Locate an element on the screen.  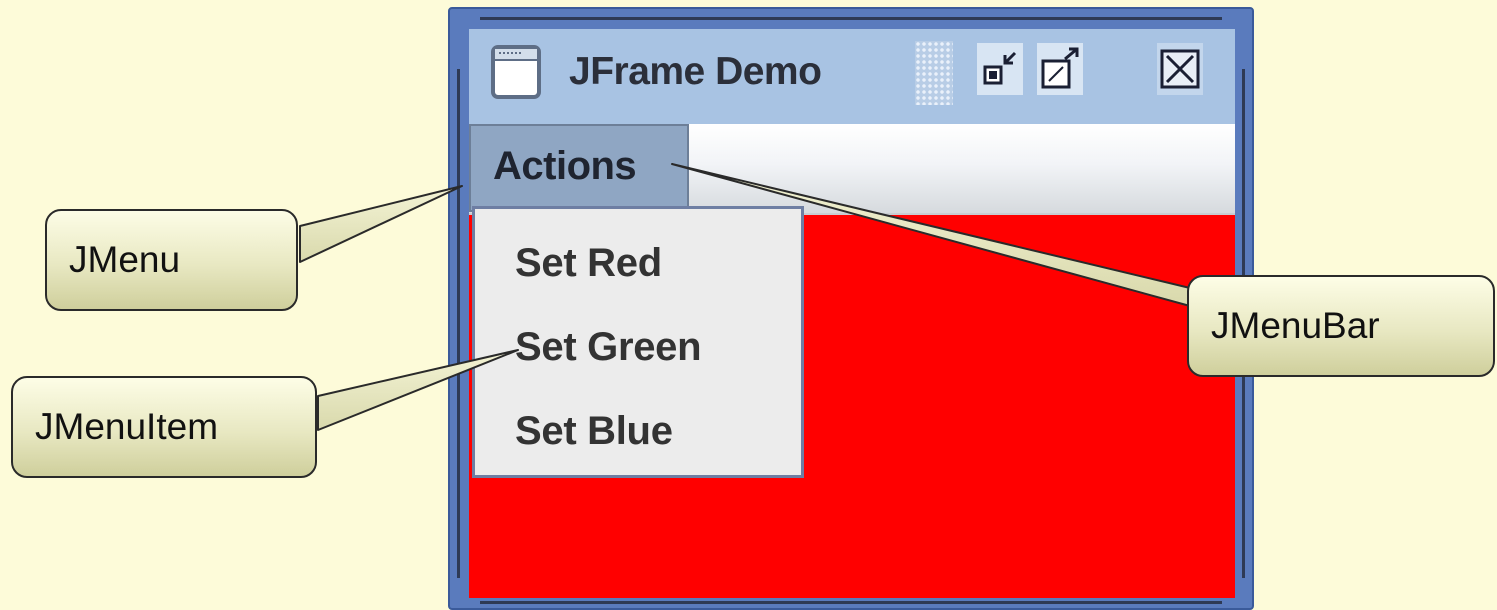
callout-jmenu-label: JMenu is located at coordinates (125, 259).